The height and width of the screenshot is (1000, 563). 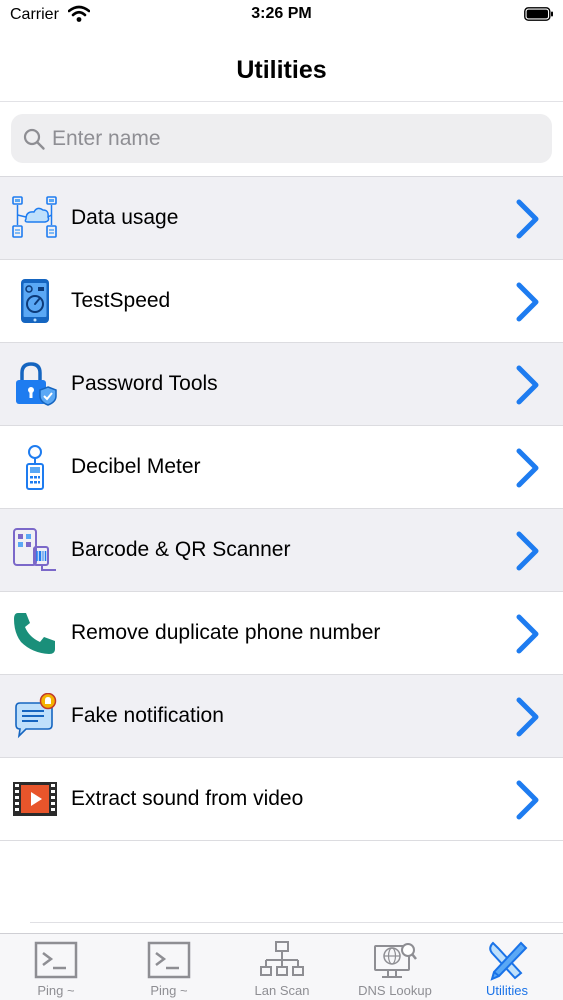 I want to click on list-item-barcode-qr-scanner: Barcode & QR Scanner, so click(x=281, y=550).